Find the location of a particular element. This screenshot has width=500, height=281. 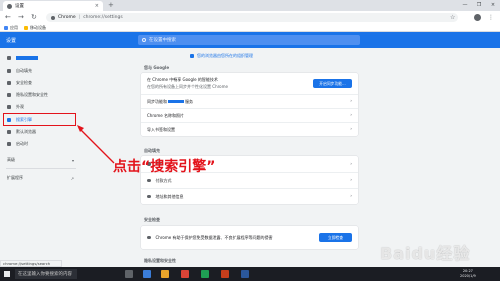

annotation-text: 点击“搜索引擎” is located at coordinates (164, 167).